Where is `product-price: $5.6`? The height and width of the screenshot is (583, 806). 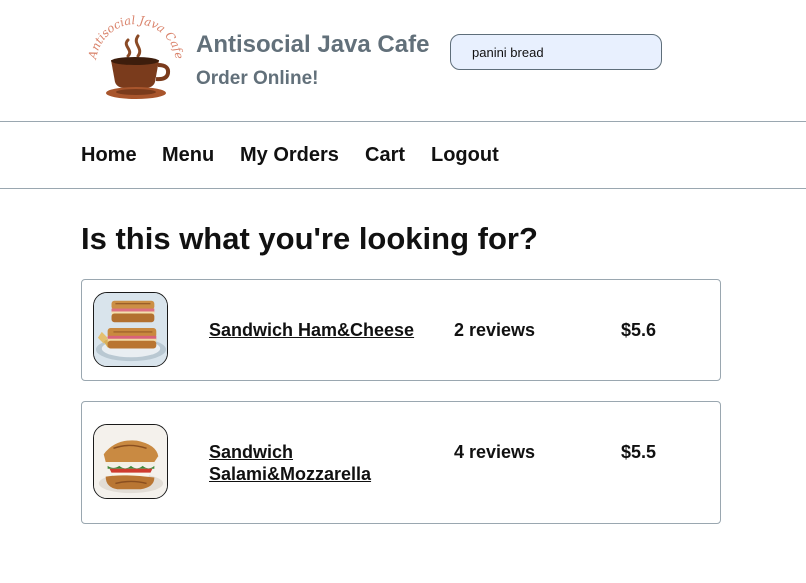 product-price: $5.6 is located at coordinates (639, 330).